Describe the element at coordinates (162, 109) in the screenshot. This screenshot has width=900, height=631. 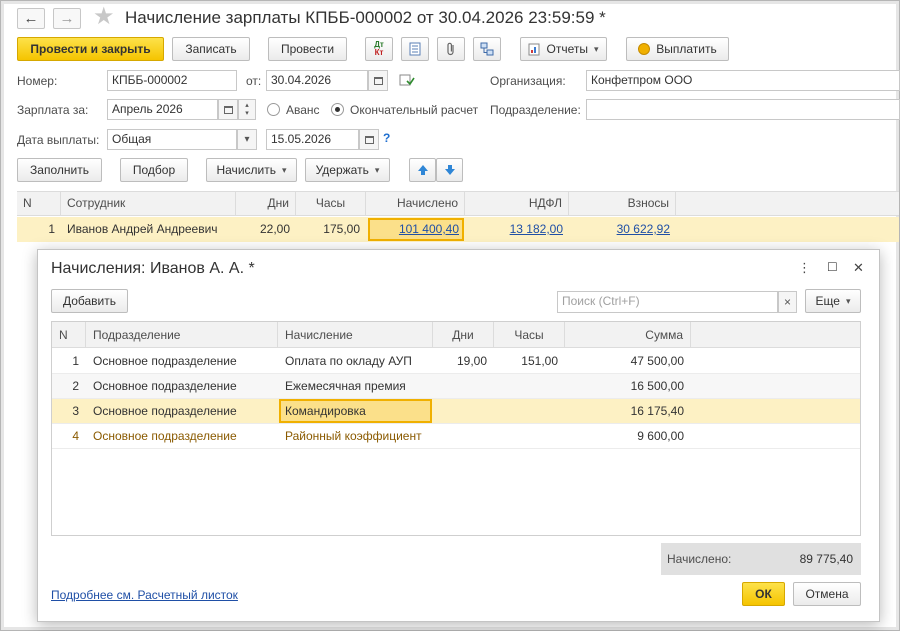
I see `salary-period-field: Апрель 2026` at that location.